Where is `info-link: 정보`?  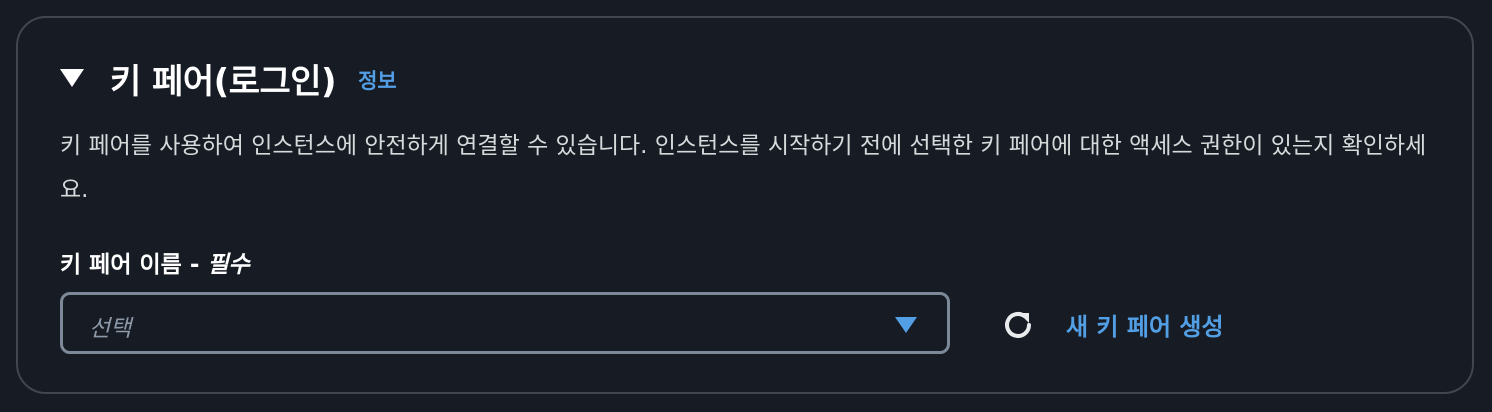 info-link: 정보 is located at coordinates (377, 80).